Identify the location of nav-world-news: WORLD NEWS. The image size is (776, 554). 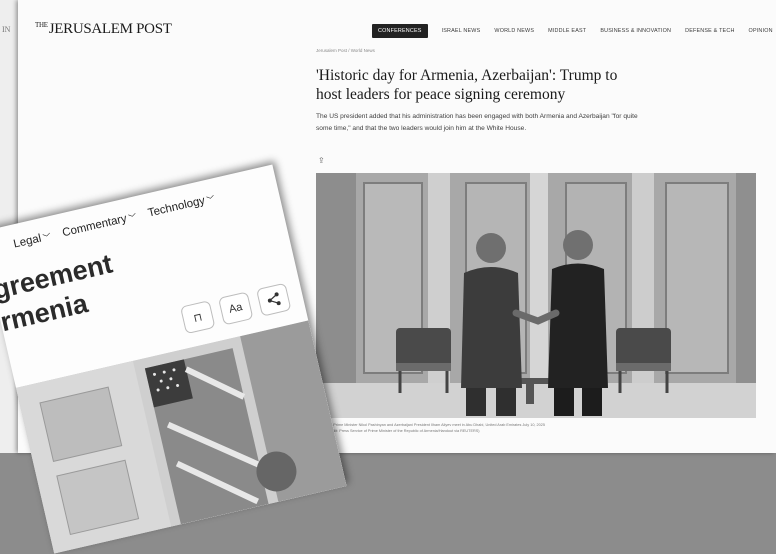
(514, 31).